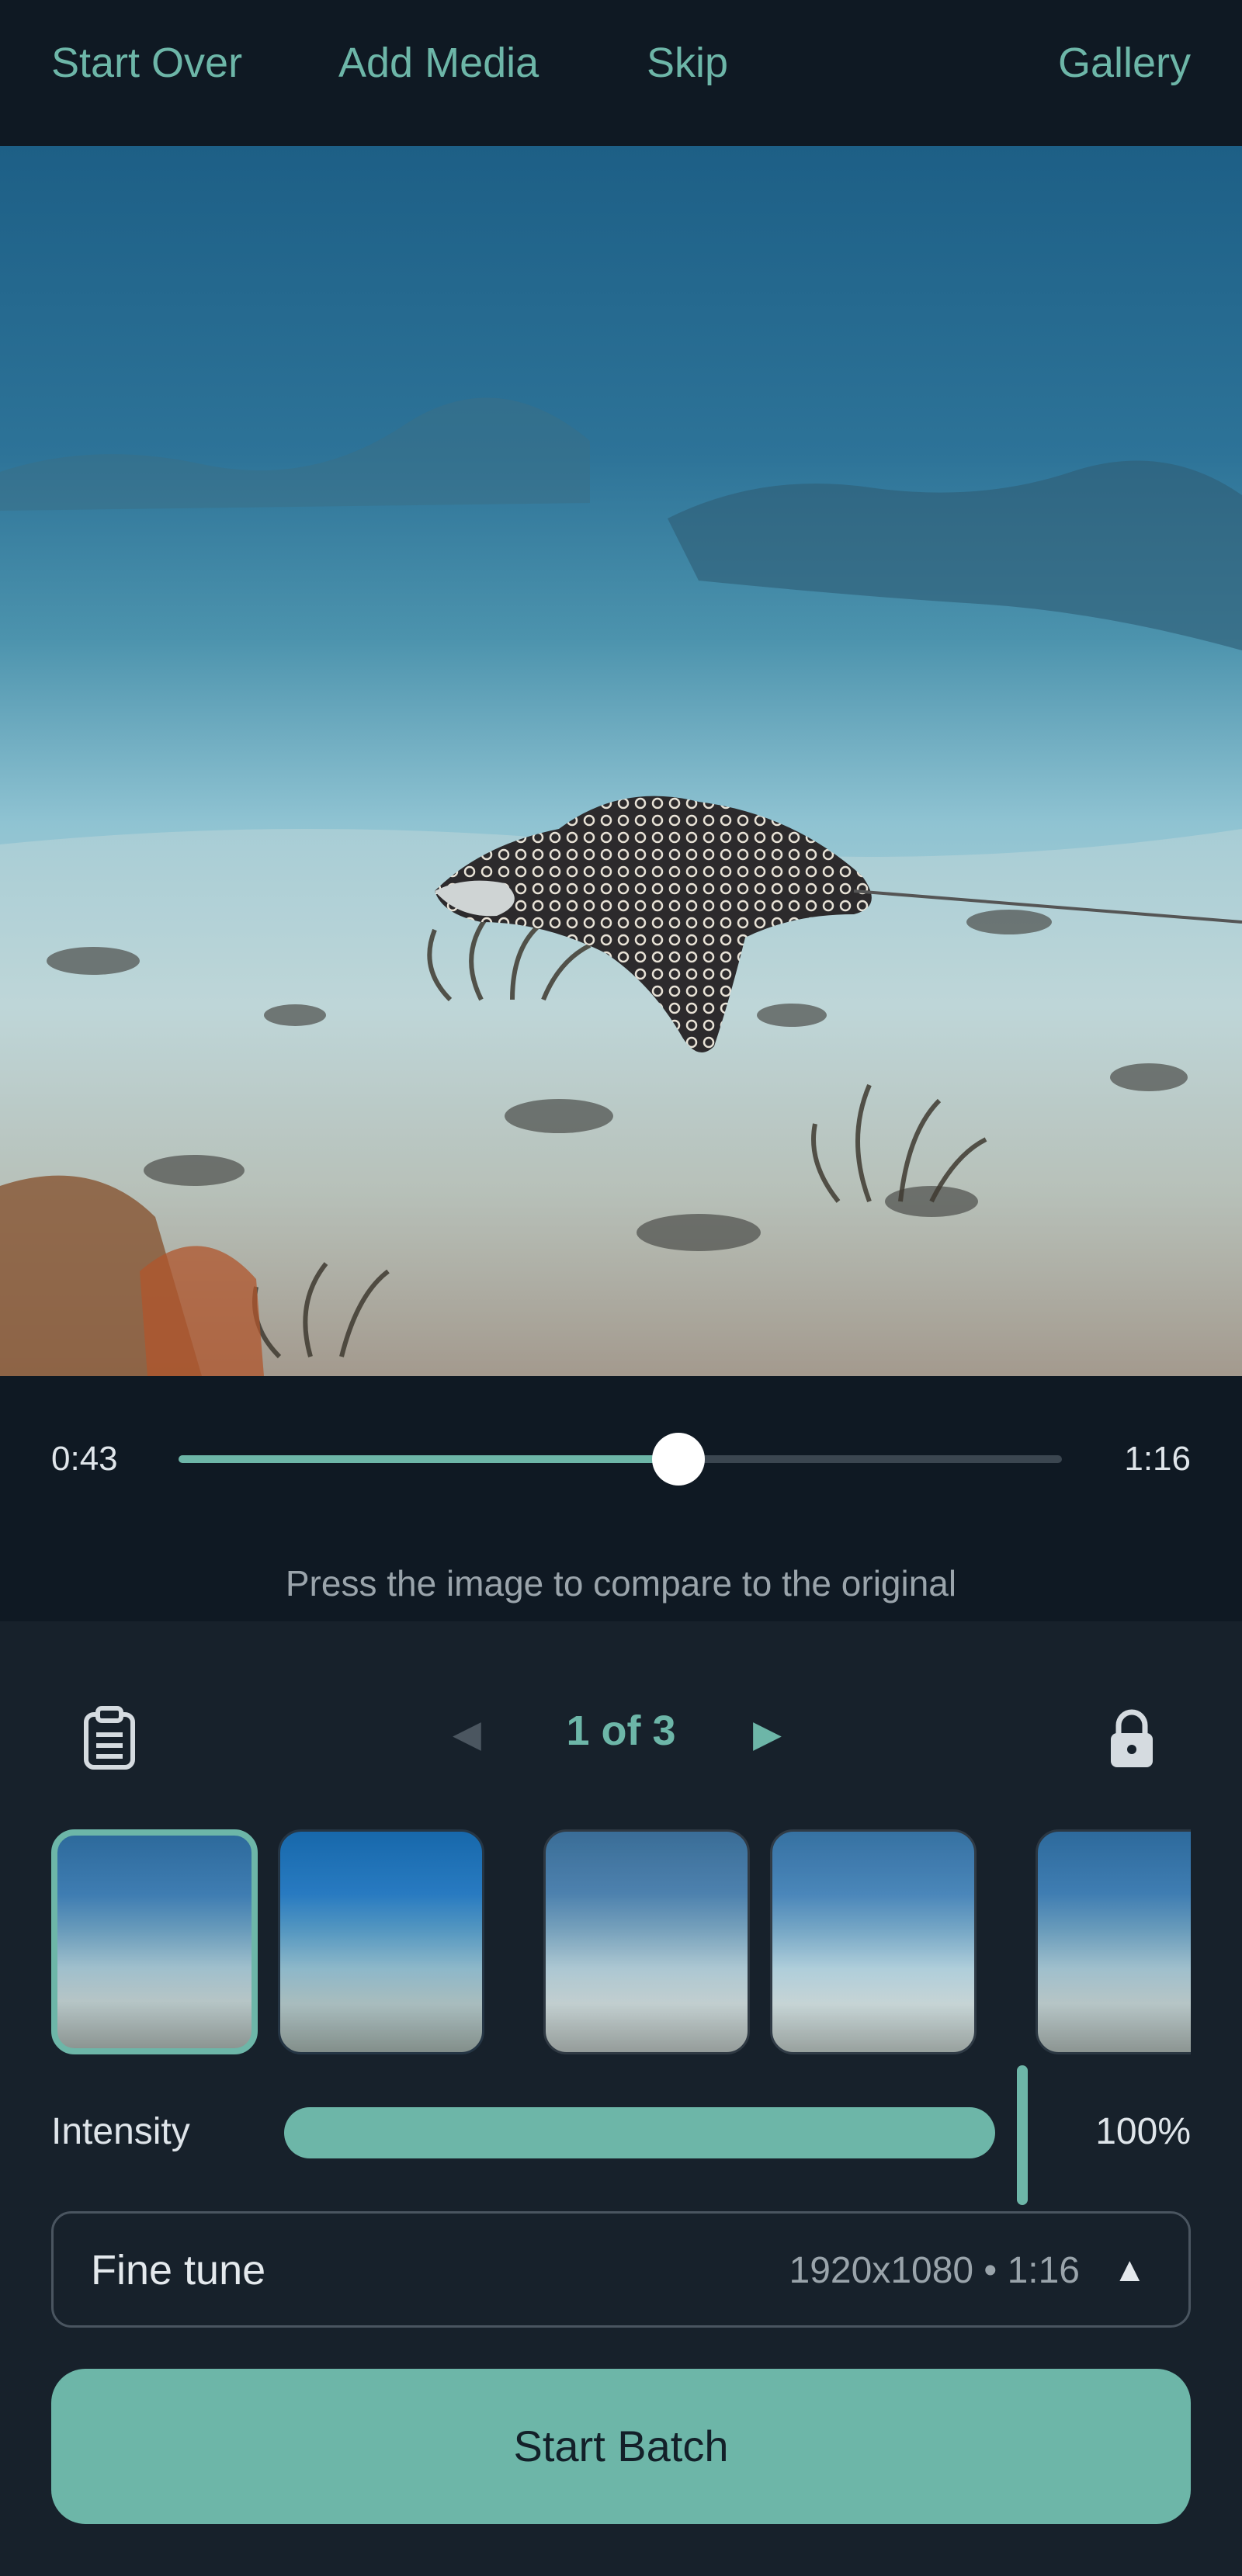 This screenshot has height=2576, width=1242. Describe the element at coordinates (621, 1731) in the screenshot. I see `pager-label: 1 of 3` at that location.